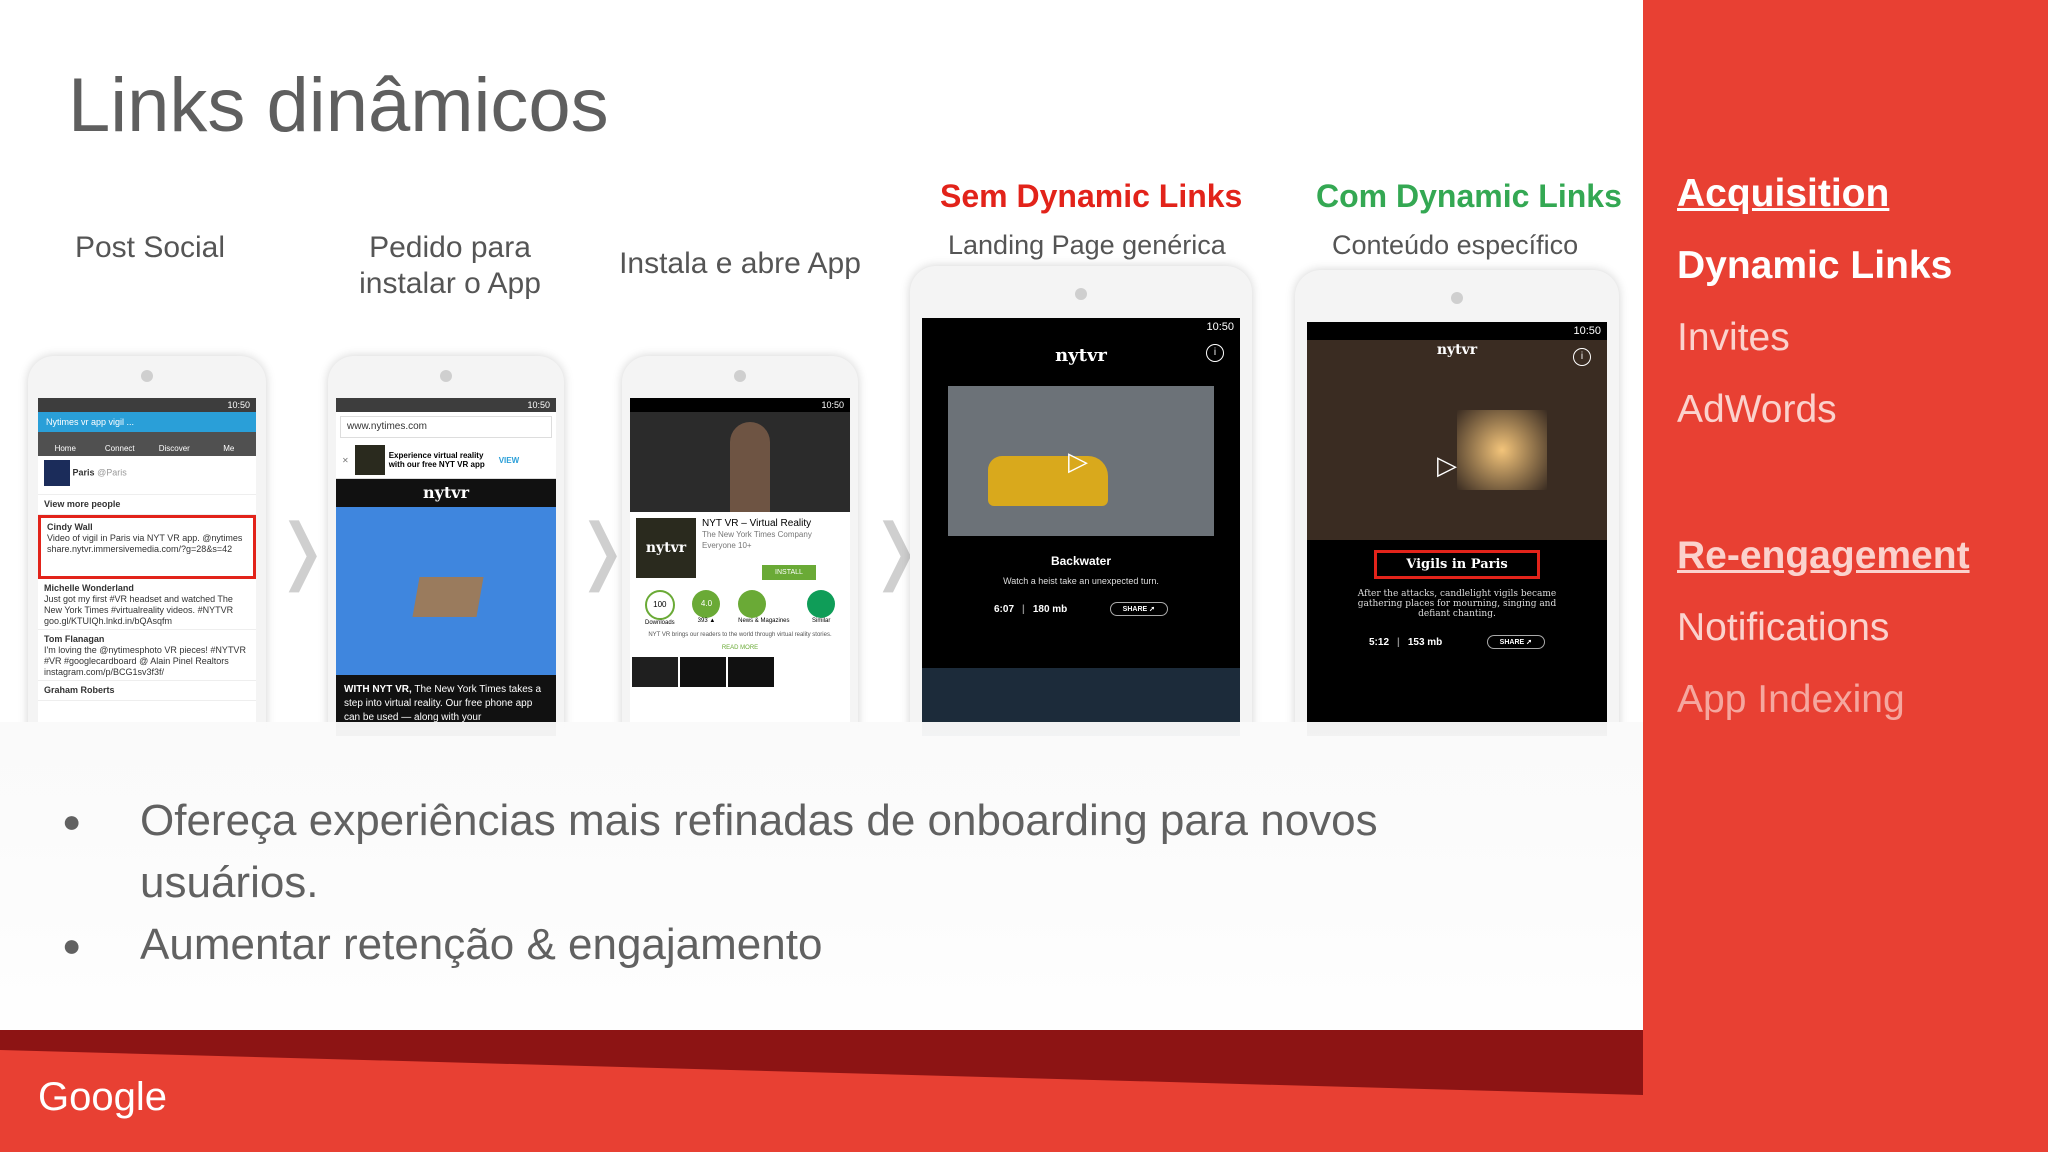 The image size is (2048, 1152). I want to click on heading-with-dynamic-links: Com Dynamic Links, so click(1469, 196).